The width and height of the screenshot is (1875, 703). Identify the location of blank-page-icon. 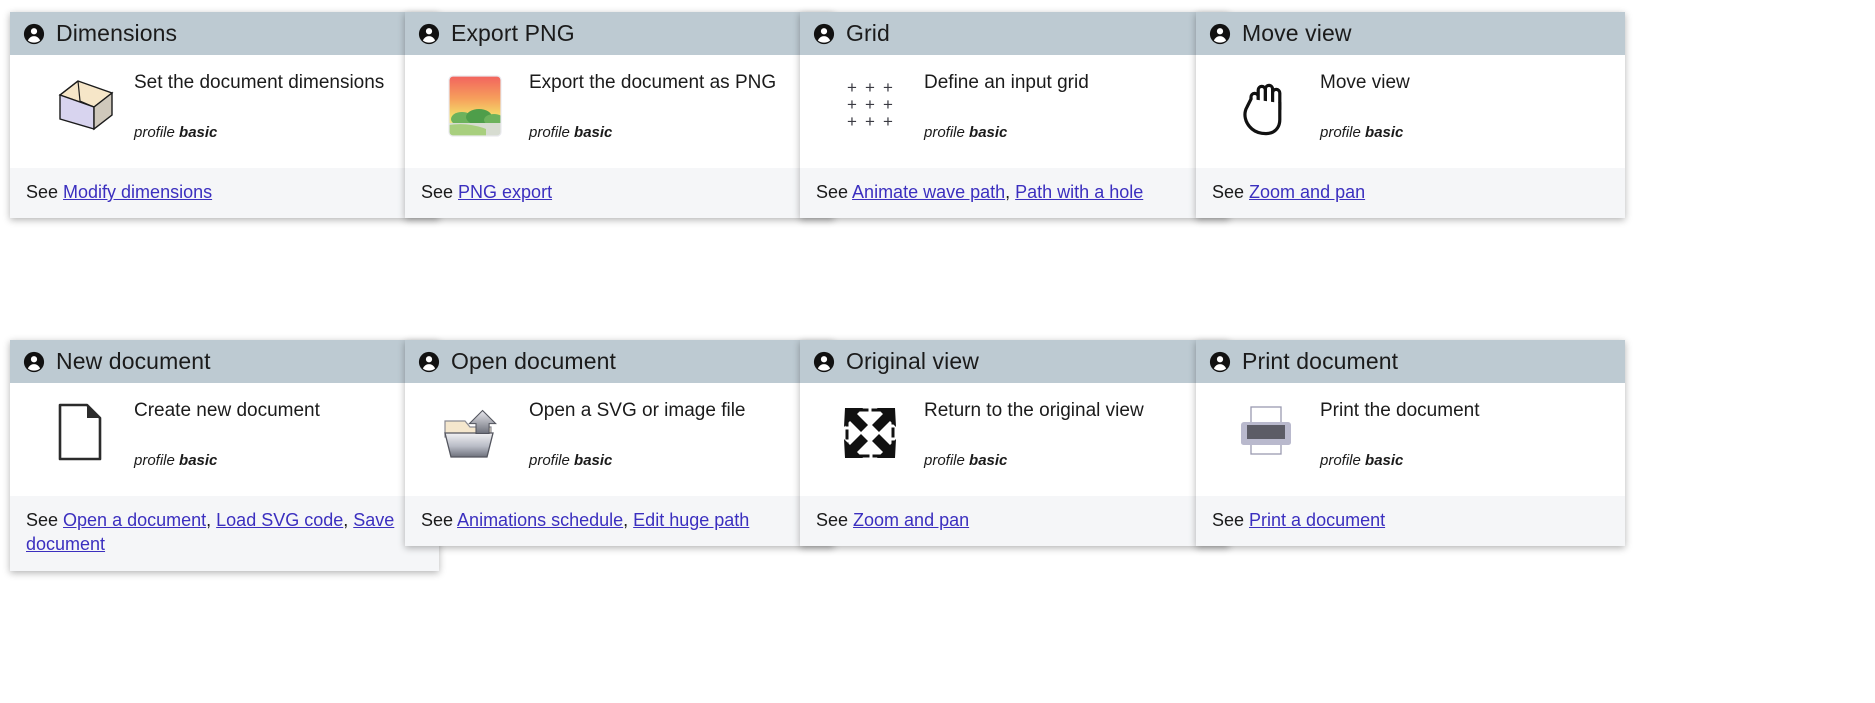
(80, 432).